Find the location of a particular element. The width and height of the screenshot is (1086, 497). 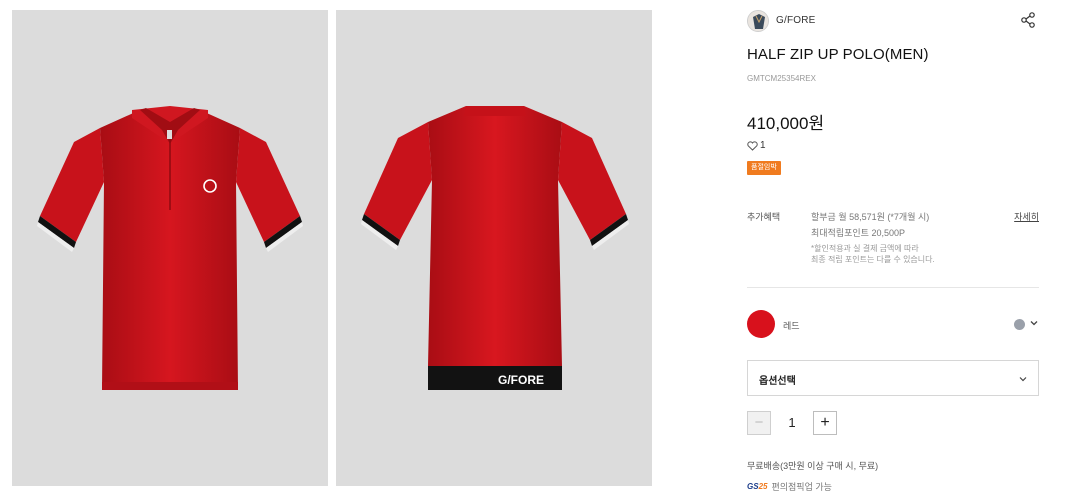

benefits-detail-link: 자세히 is located at coordinates (1026, 216).